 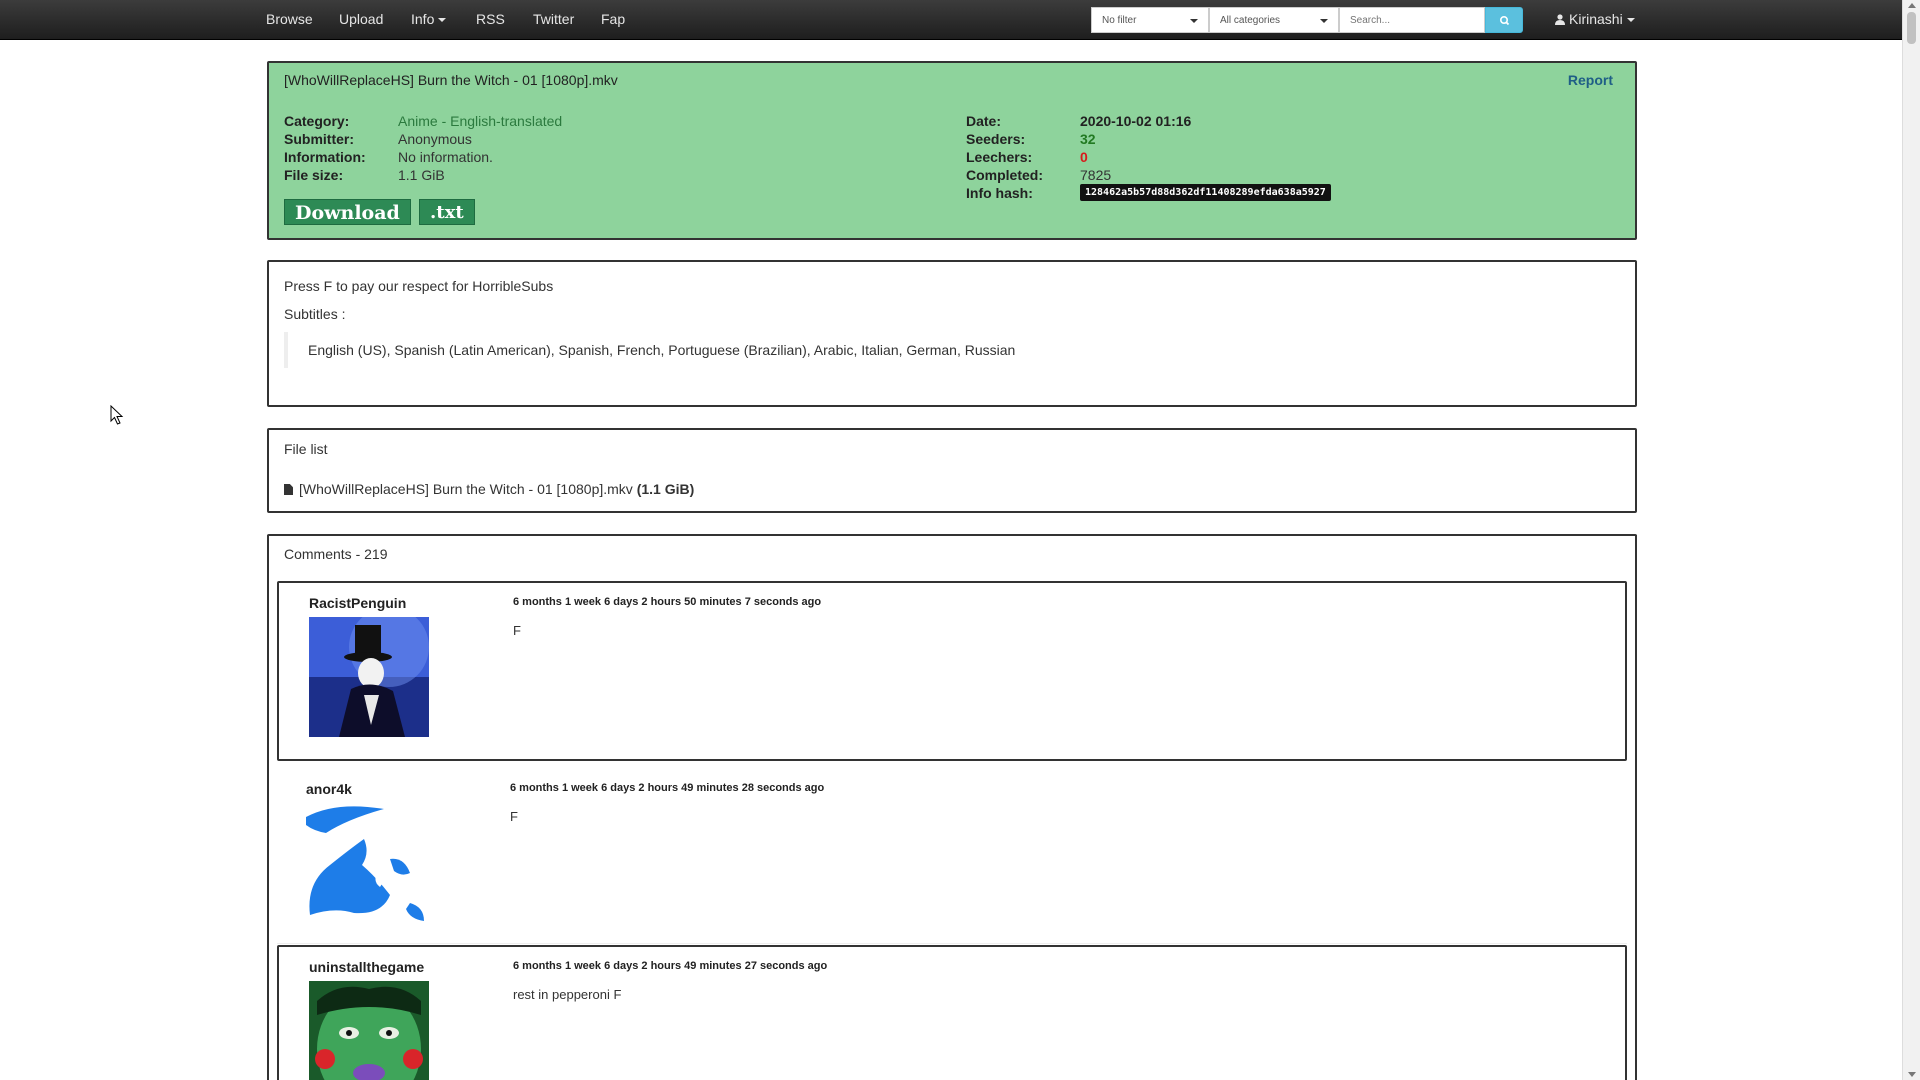 I want to click on username: Kirinashi, so click(x=1596, y=19).